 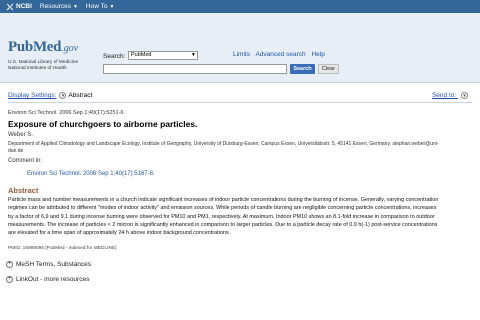 I want to click on nih-line: National Institutes of Health, so click(x=37, y=68).